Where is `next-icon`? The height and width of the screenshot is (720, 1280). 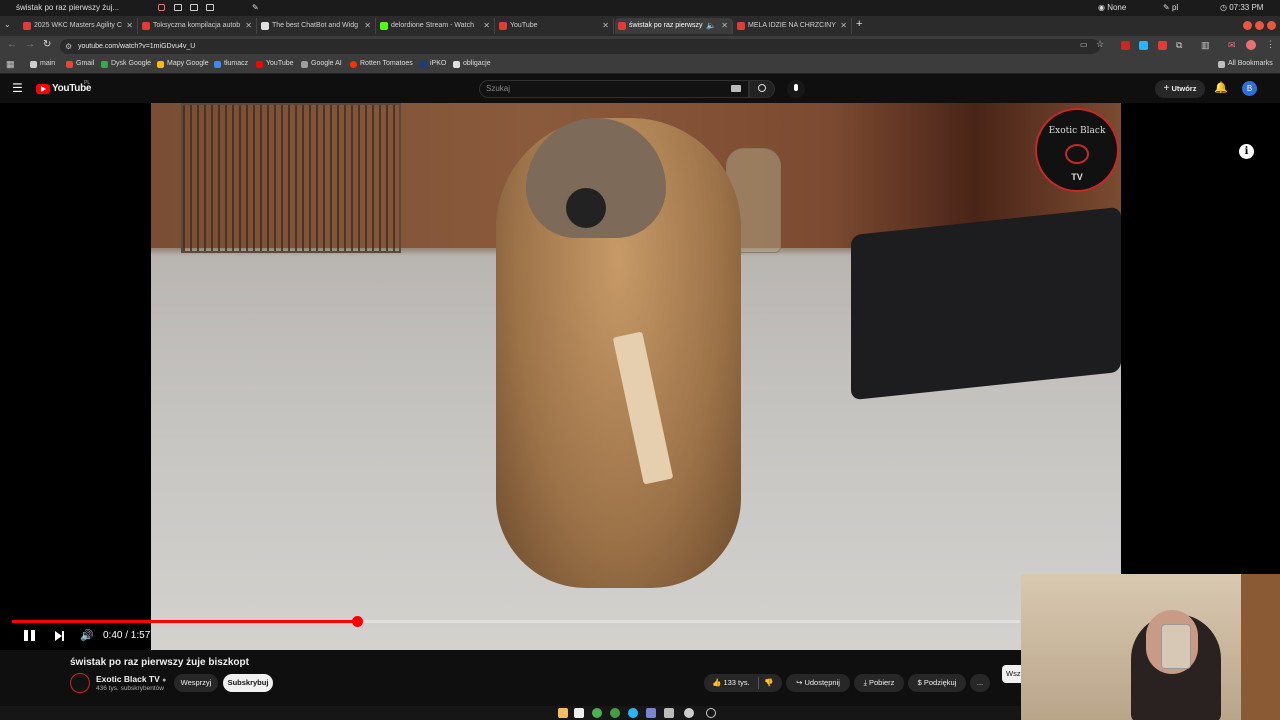 next-icon is located at coordinates (58, 636).